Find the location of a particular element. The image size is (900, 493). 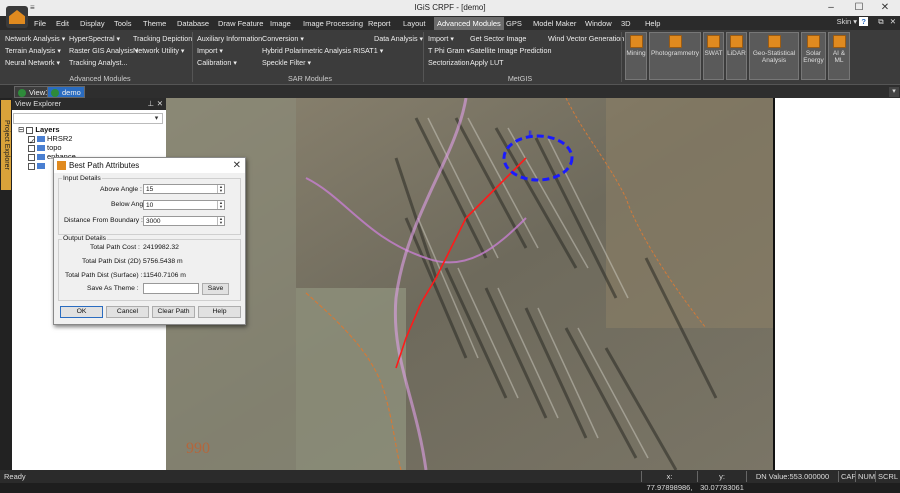

chevron-down-icon: ▾ is located at coordinates (156, 118).